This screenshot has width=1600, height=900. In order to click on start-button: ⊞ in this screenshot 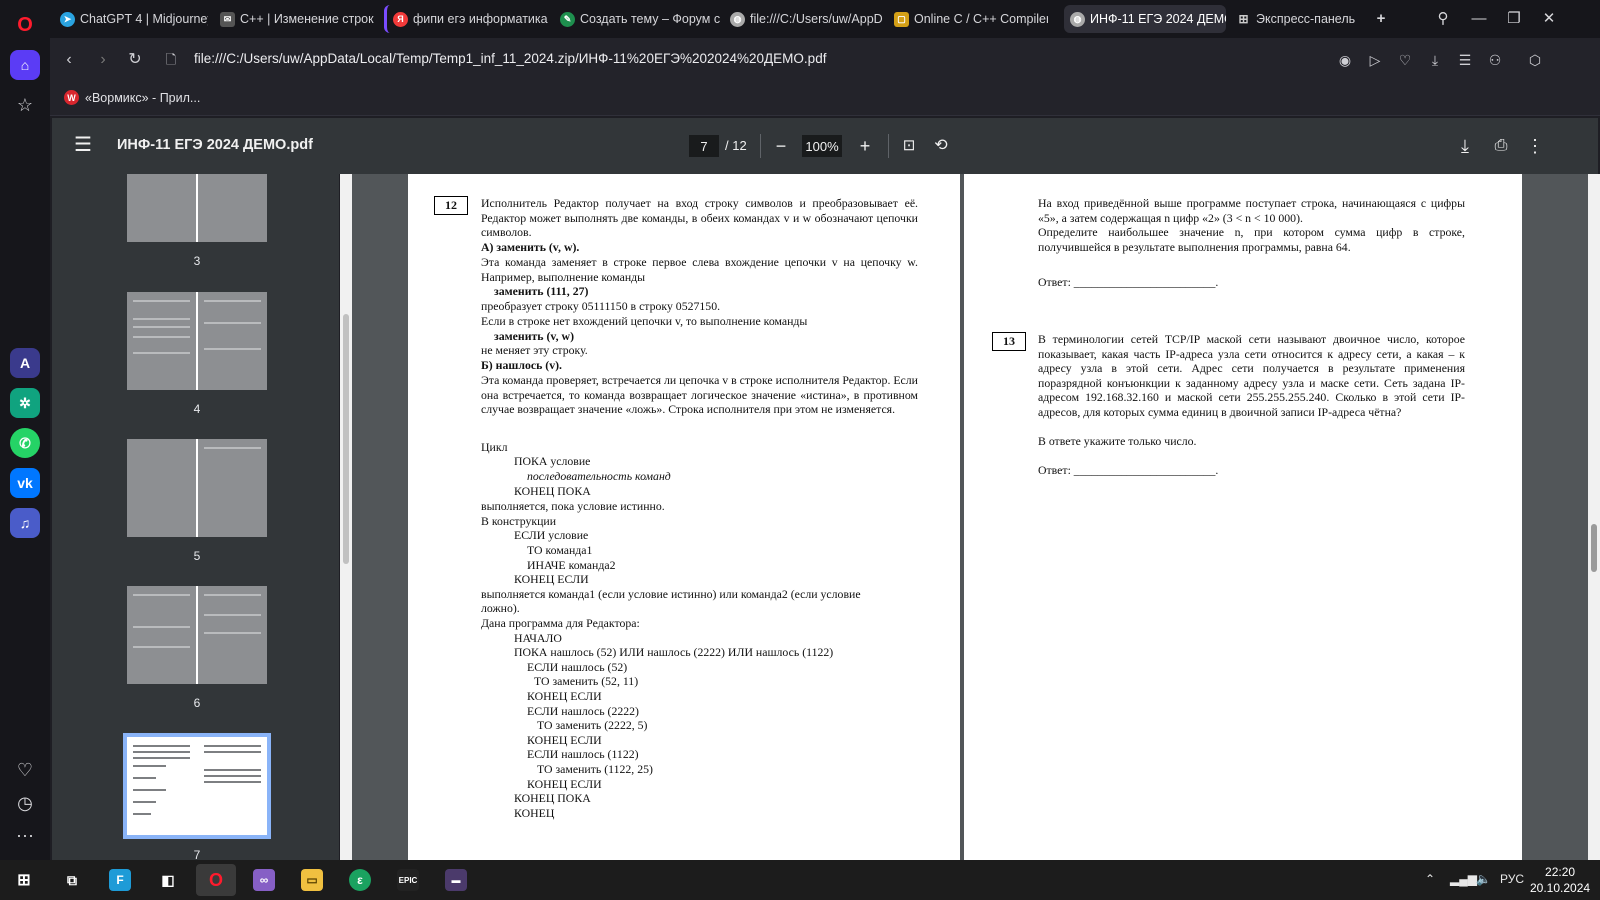, I will do `click(24, 880)`.